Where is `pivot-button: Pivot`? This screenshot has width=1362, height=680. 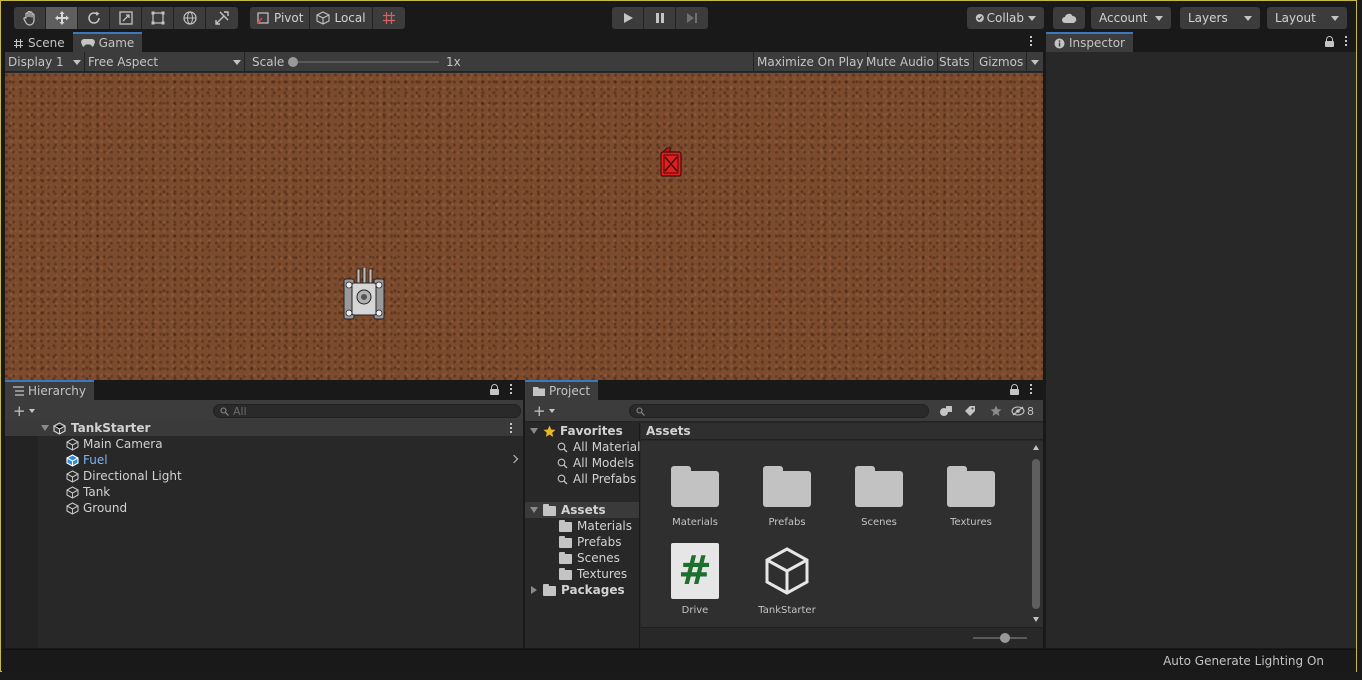
pivot-button: Pivot is located at coordinates (280, 18).